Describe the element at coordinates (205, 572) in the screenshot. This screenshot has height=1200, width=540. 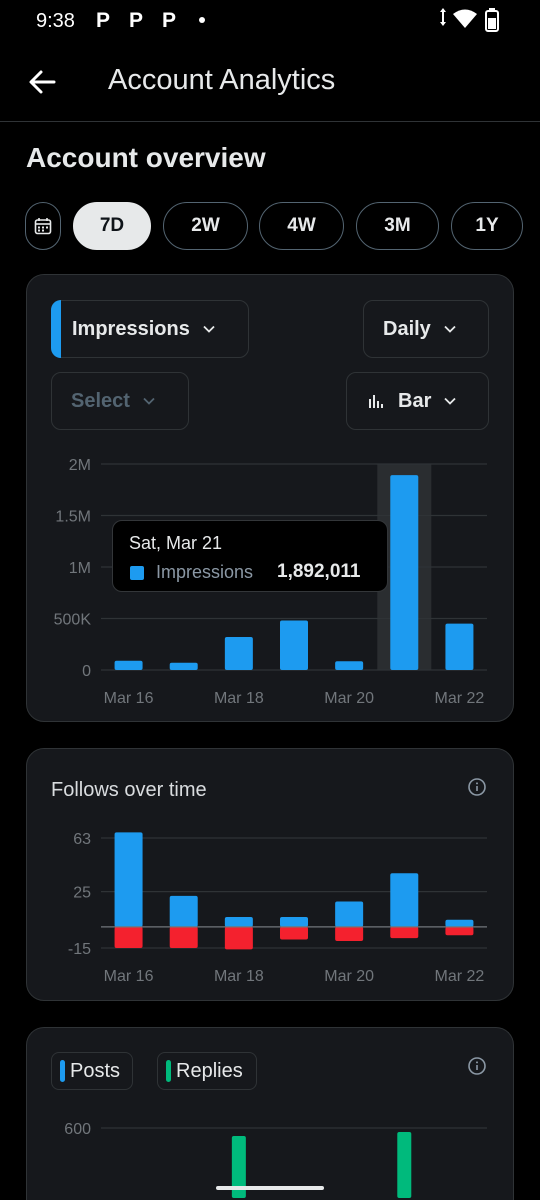
I see `tooltip-metric: Impressions` at that location.